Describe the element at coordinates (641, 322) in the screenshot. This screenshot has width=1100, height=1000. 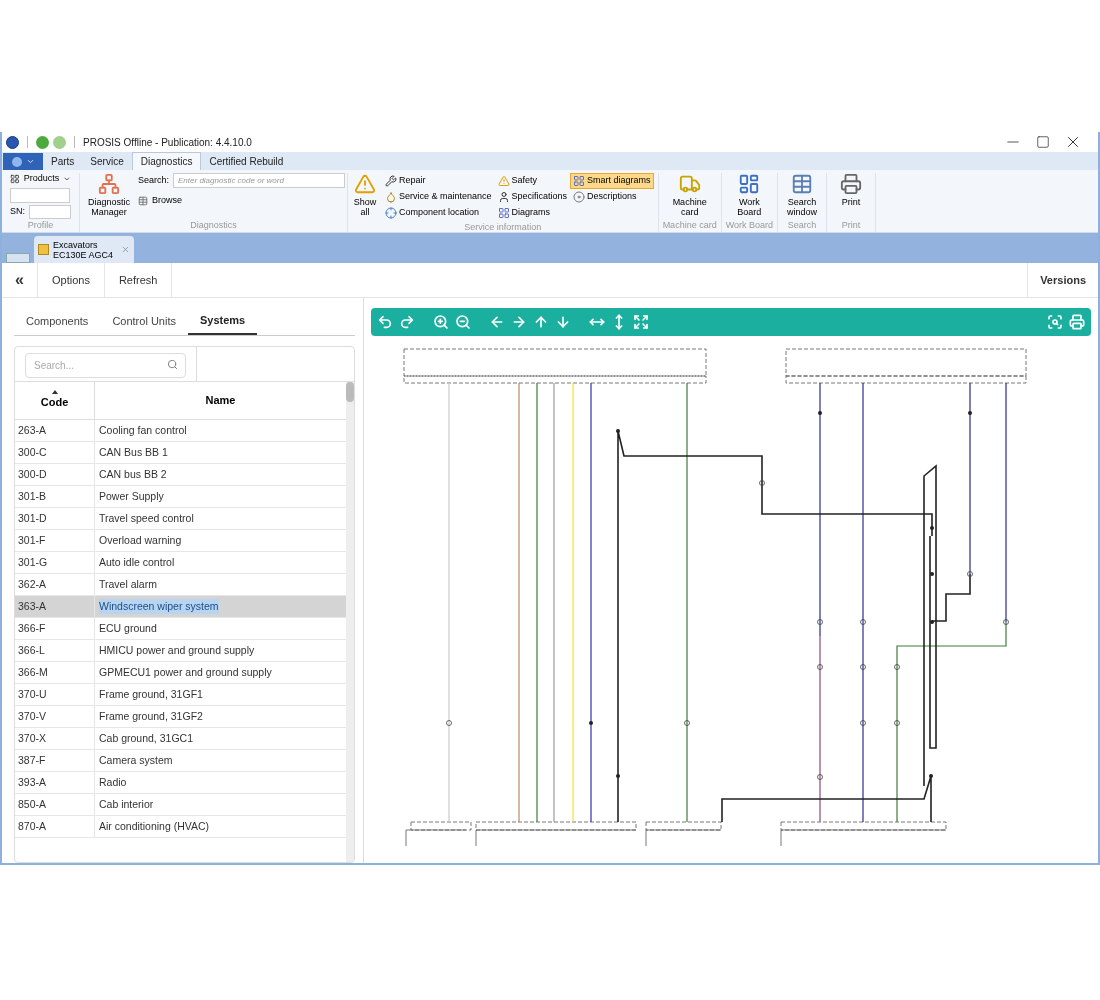
I see `fit-page-icon` at that location.